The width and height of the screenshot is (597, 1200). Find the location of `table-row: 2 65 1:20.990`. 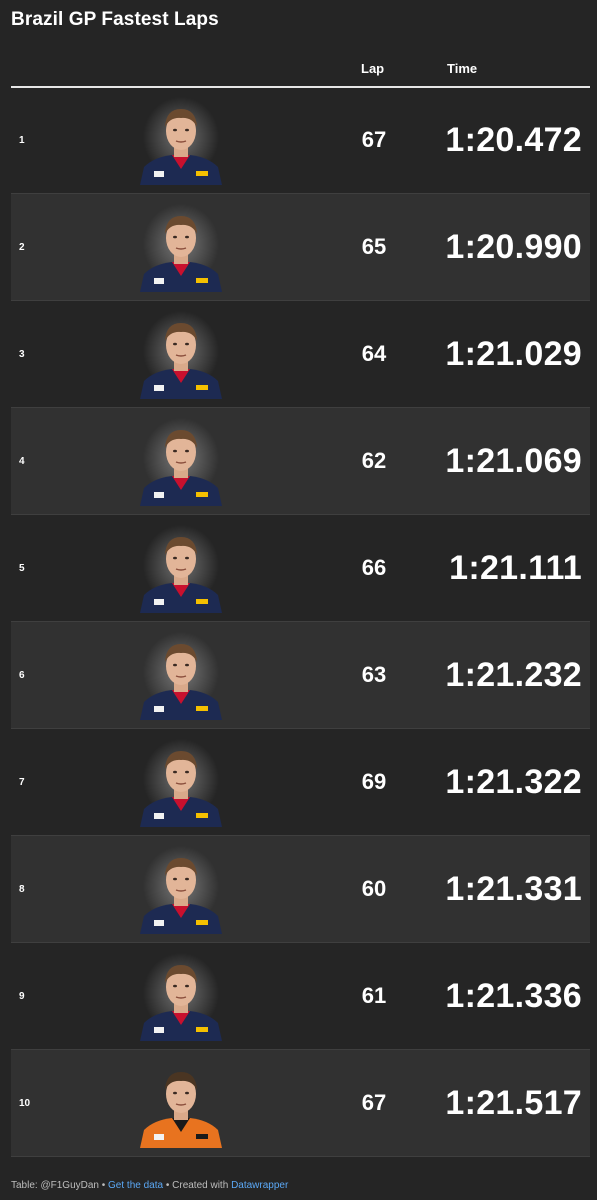

table-row: 2 65 1:20.990 is located at coordinates (300, 247).